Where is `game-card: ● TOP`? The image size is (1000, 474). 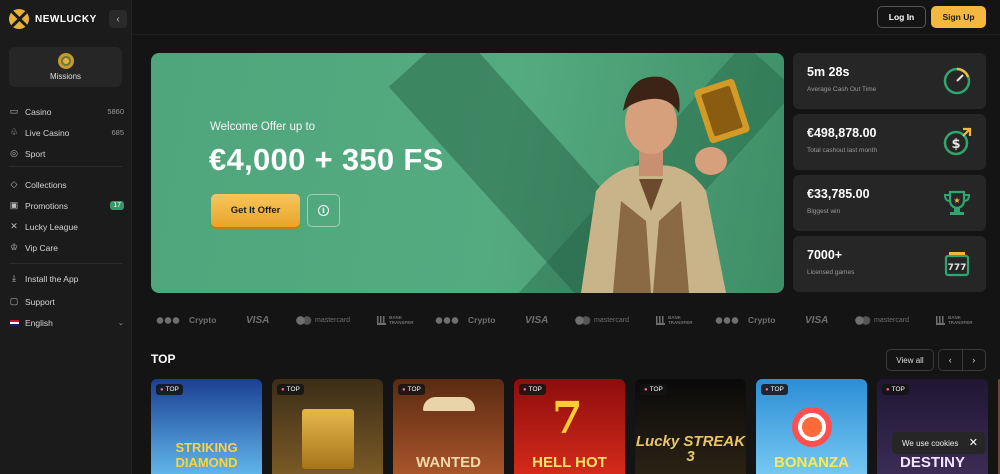
game-card: ● TOP is located at coordinates (327, 426).